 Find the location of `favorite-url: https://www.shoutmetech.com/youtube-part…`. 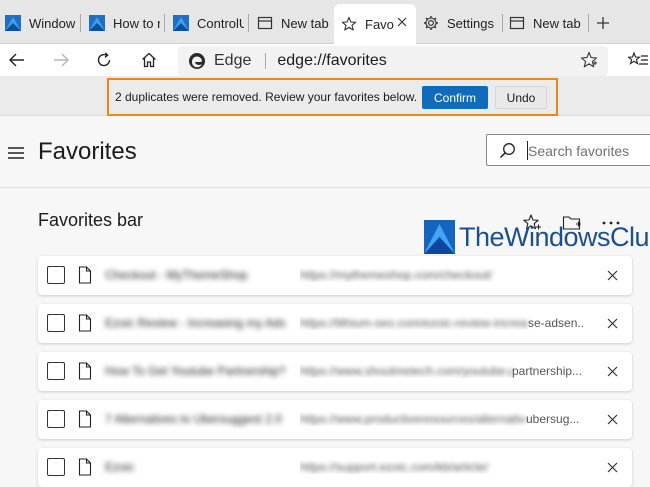

favorite-url: https://www.shoutmetech.com/youtube-part… is located at coordinates (442, 371).